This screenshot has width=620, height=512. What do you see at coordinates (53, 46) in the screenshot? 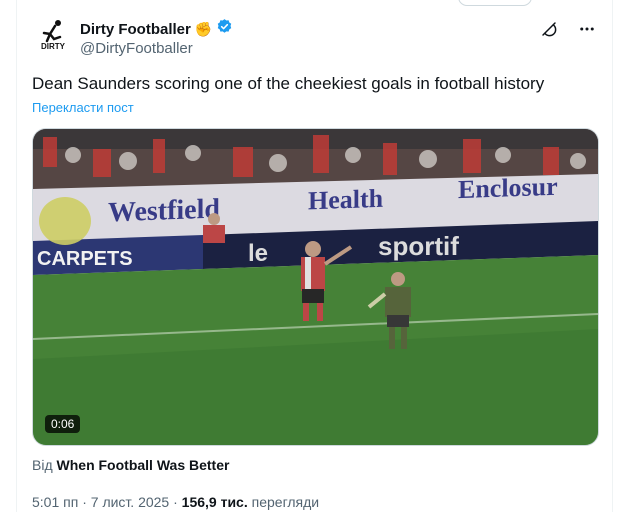
I see `avatar-text: DIRTY` at bounding box center [53, 46].